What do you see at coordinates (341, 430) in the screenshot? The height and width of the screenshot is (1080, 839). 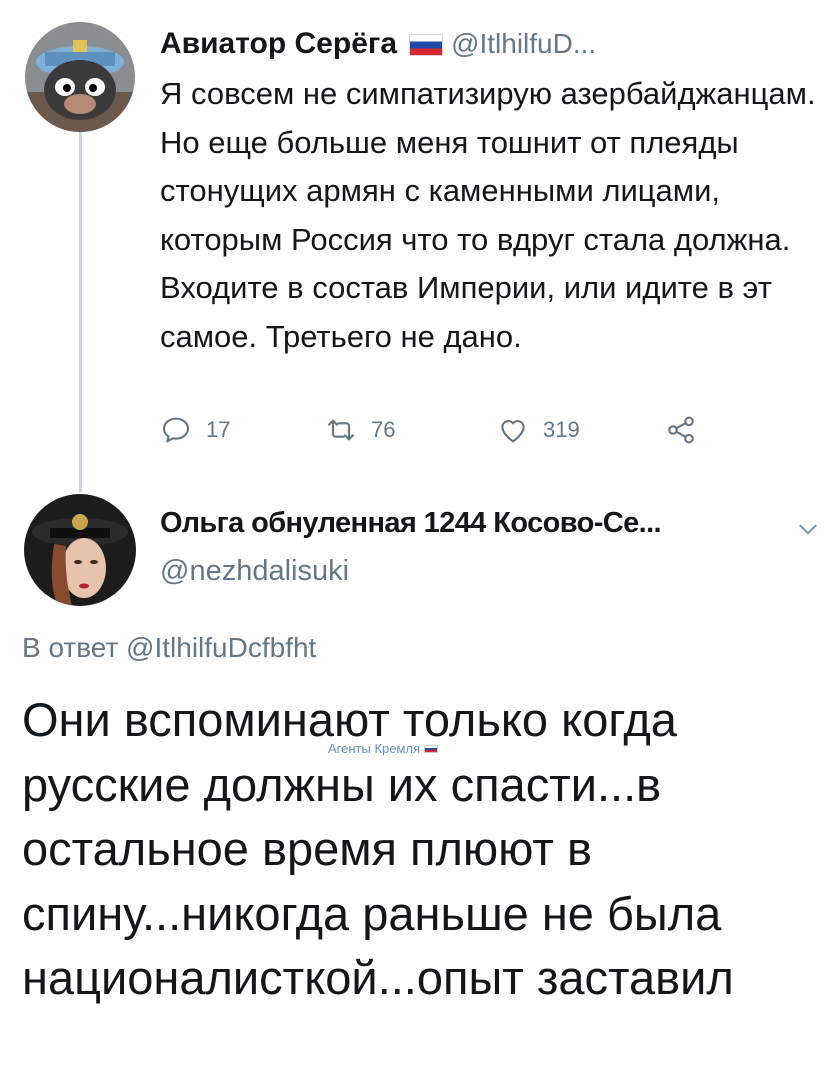 I see `retweet-icon` at bounding box center [341, 430].